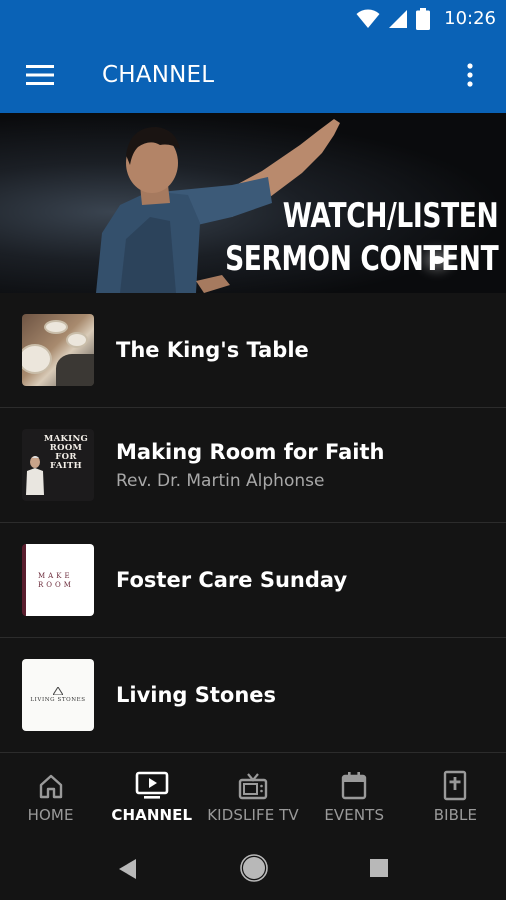 The width and height of the screenshot is (506, 900). Describe the element at coordinates (253, 814) in the screenshot. I see `nav-tab-label: KIDSLIFE TV` at that location.